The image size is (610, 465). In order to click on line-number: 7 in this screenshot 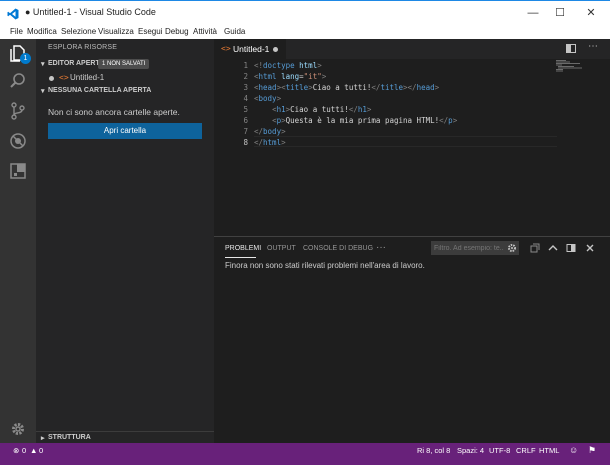, I will do `click(245, 131)`.